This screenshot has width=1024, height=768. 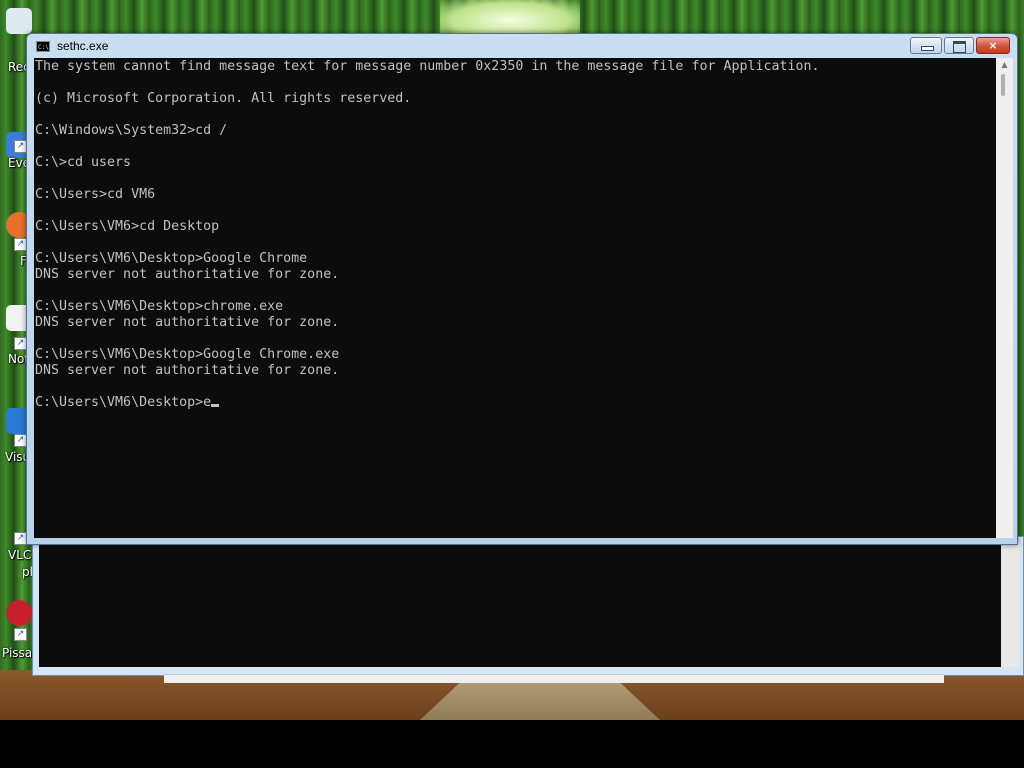 I want to click on close-icon: ×, so click(x=993, y=45).